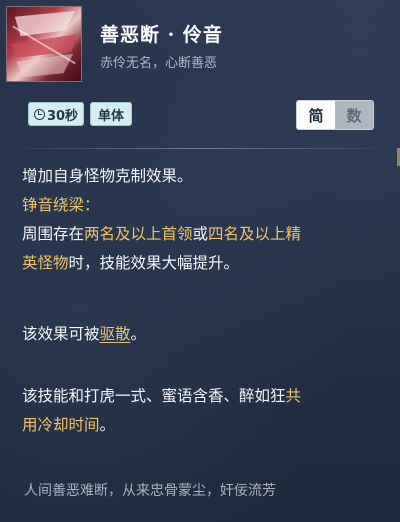  I want to click on cooldown-value: 30秒, so click(62, 116).